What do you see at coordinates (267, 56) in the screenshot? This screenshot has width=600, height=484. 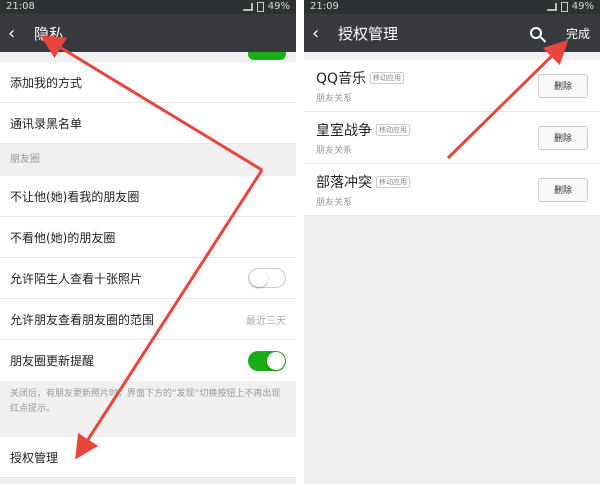 I see `partial-toggle` at bounding box center [267, 56].